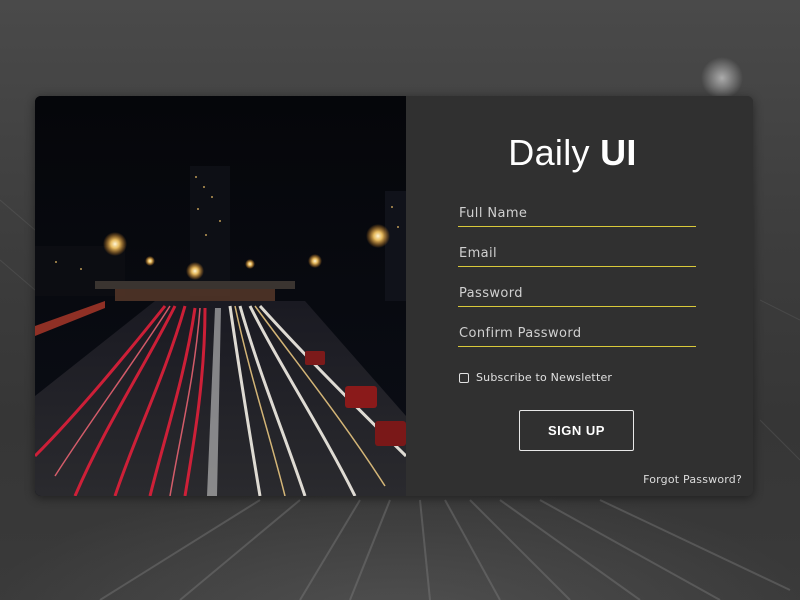 This screenshot has width=800, height=600. What do you see at coordinates (618, 152) in the screenshot?
I see `title-bold: UI` at bounding box center [618, 152].